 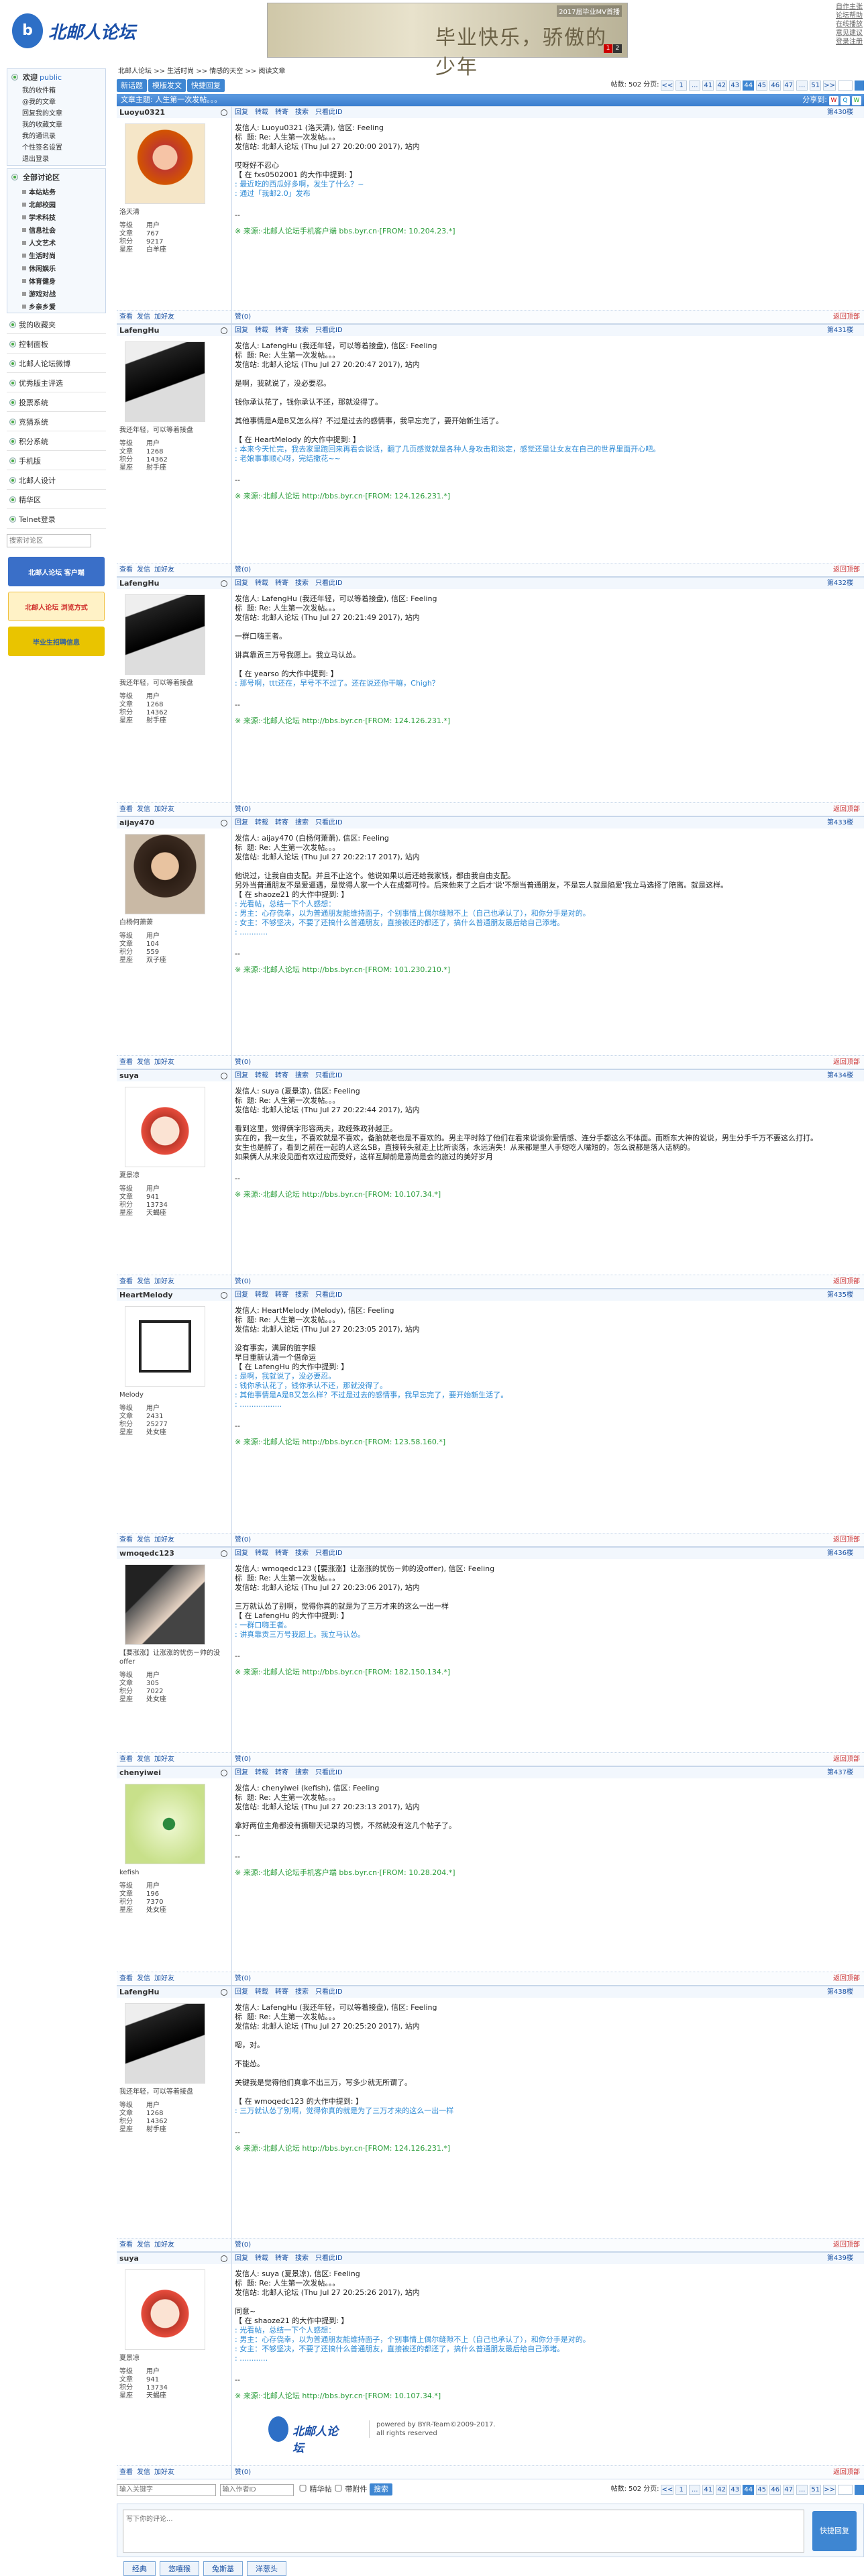 I want to click on sidebar-section: 北邮人设计, so click(x=56, y=481).